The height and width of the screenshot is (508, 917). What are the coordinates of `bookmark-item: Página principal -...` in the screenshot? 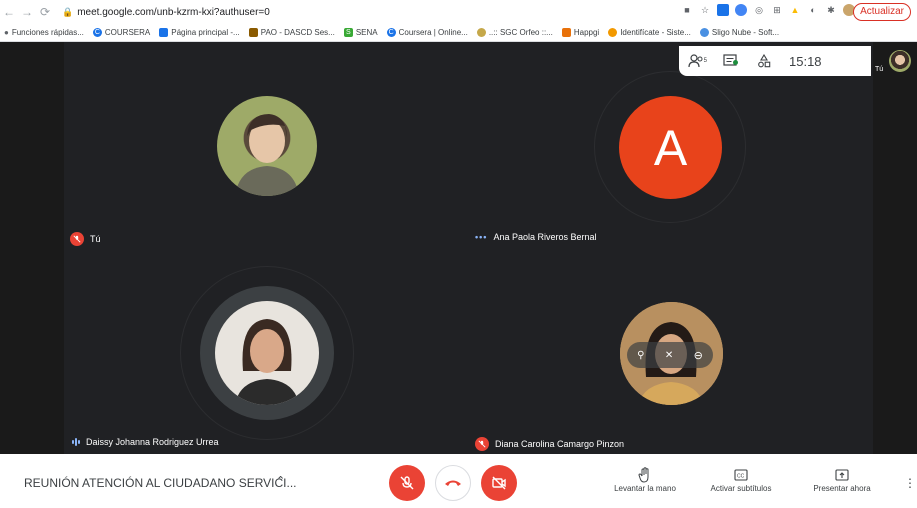 It's located at (199, 32).